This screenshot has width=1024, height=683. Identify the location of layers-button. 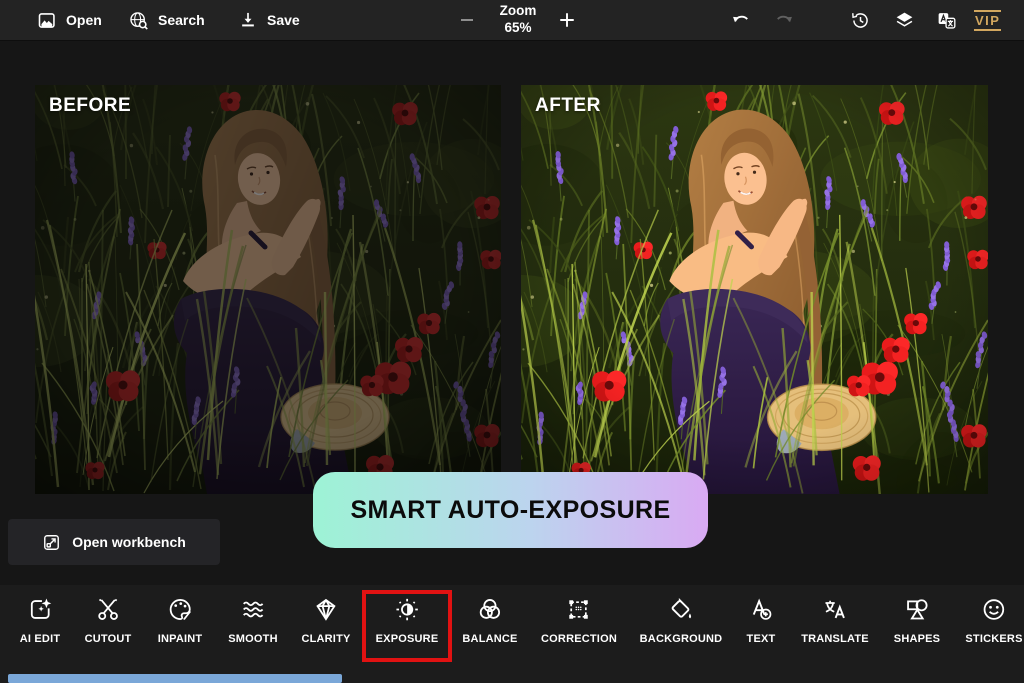
(904, 20).